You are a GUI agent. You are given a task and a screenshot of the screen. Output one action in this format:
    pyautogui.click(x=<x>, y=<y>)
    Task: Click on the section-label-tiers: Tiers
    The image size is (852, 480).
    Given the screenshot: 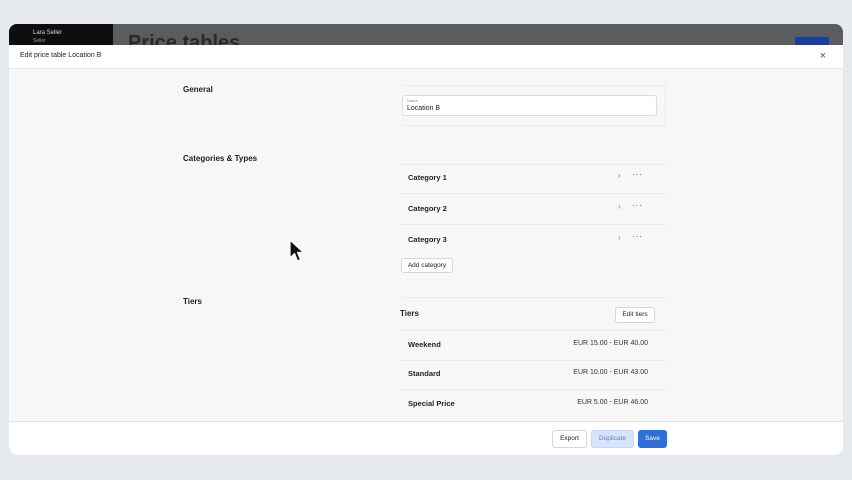 What is the action you would take?
    pyautogui.click(x=192, y=301)
    